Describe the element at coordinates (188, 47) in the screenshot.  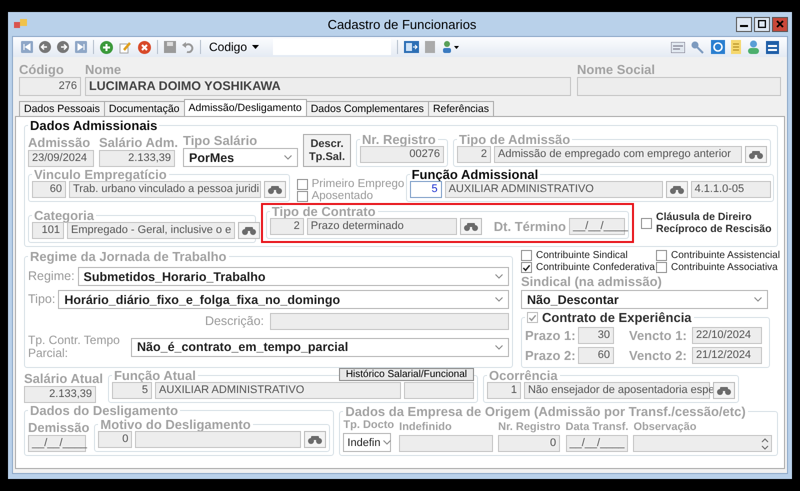
I see `undo-icon` at that location.